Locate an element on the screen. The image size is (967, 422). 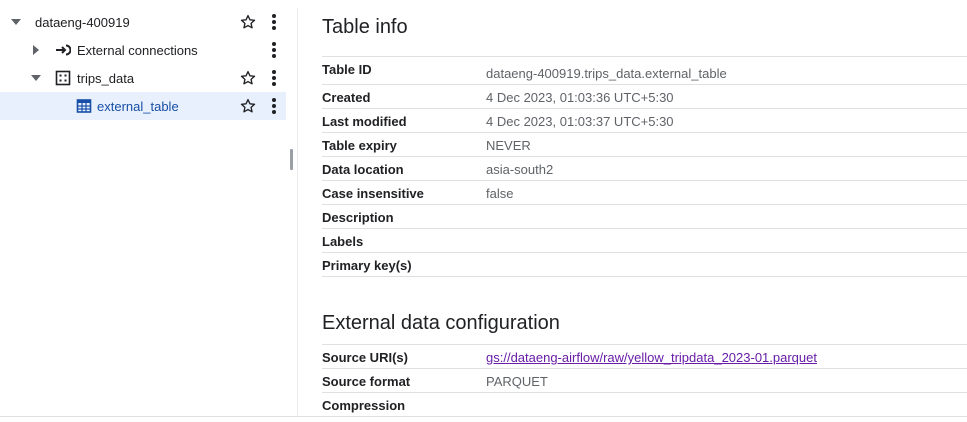
caret-right-icon is located at coordinates (36, 50).